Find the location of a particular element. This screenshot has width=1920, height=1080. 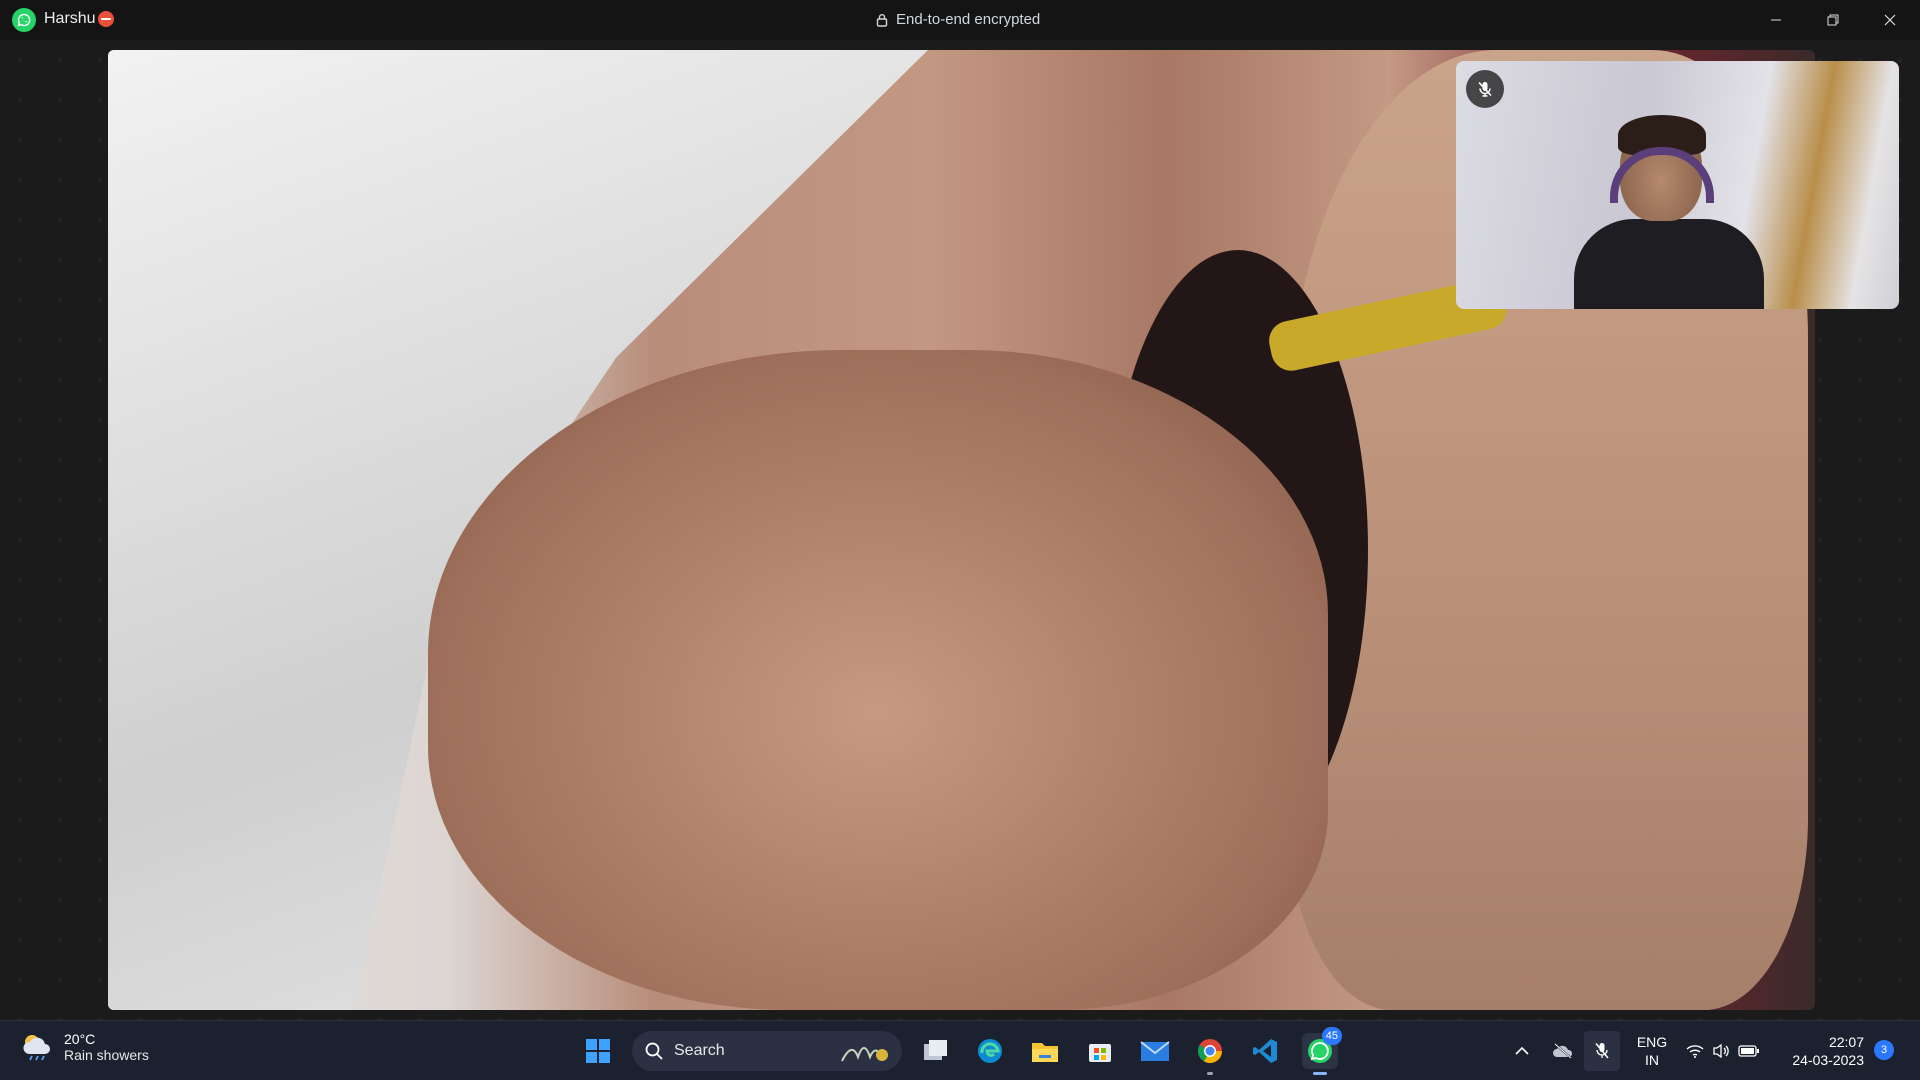

search-icon is located at coordinates (654, 1051).